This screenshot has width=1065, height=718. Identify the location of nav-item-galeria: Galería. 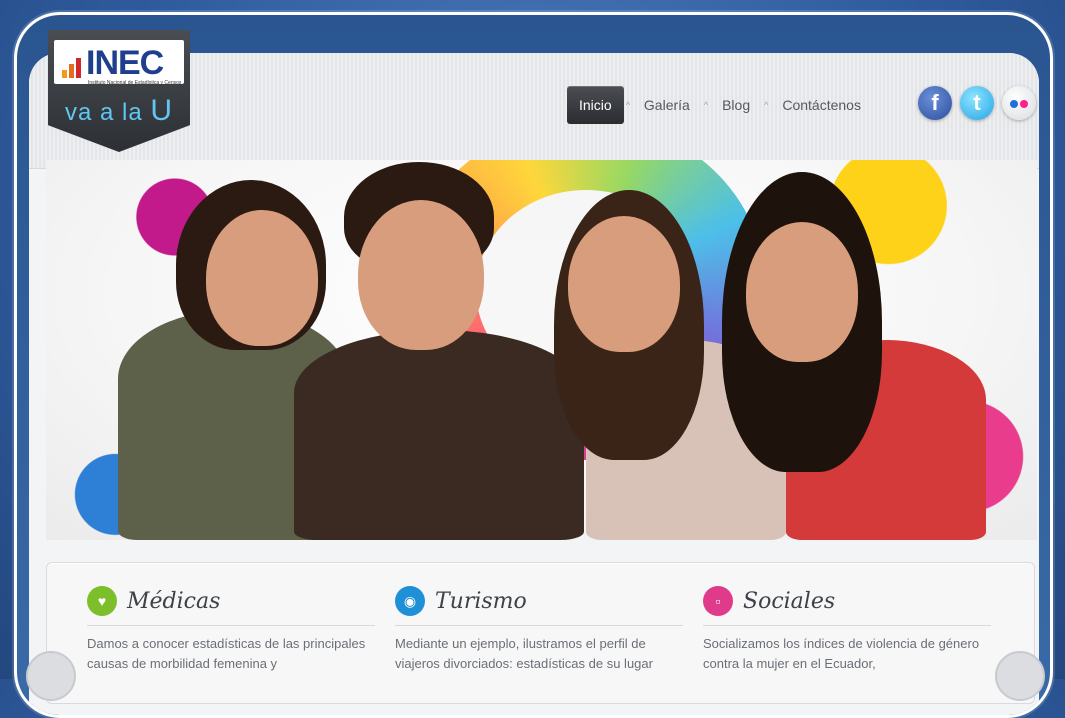
(667, 105).